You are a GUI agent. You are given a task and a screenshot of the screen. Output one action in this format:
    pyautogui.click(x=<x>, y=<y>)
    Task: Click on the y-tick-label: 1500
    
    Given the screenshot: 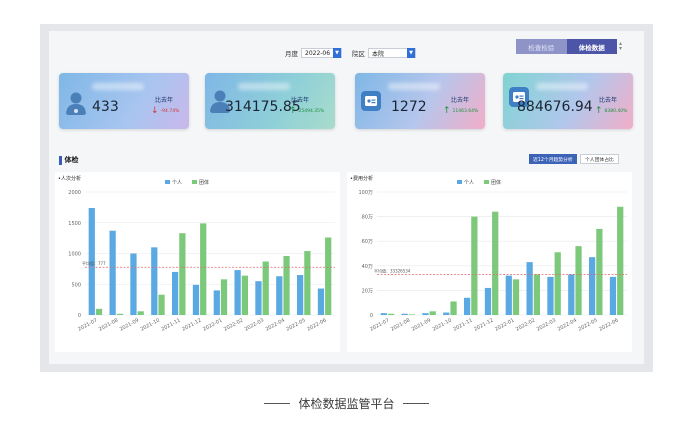 What is the action you would take?
    pyautogui.click(x=74, y=224)
    